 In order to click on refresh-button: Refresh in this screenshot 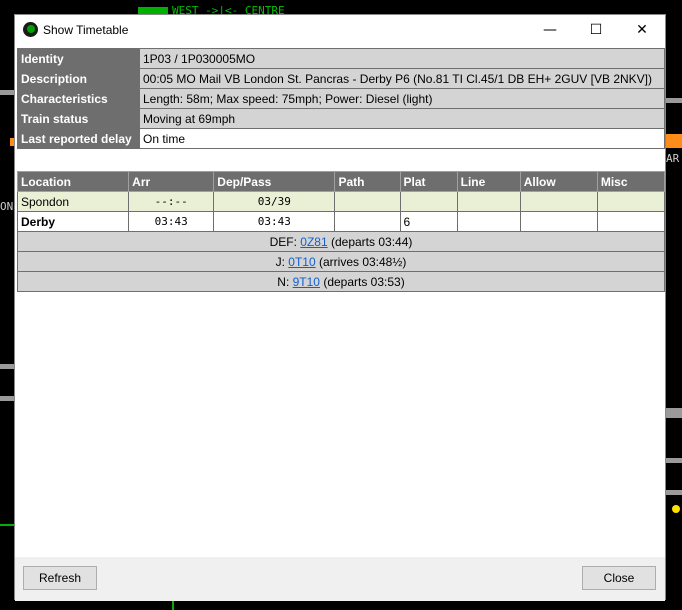, I will do `click(60, 578)`.